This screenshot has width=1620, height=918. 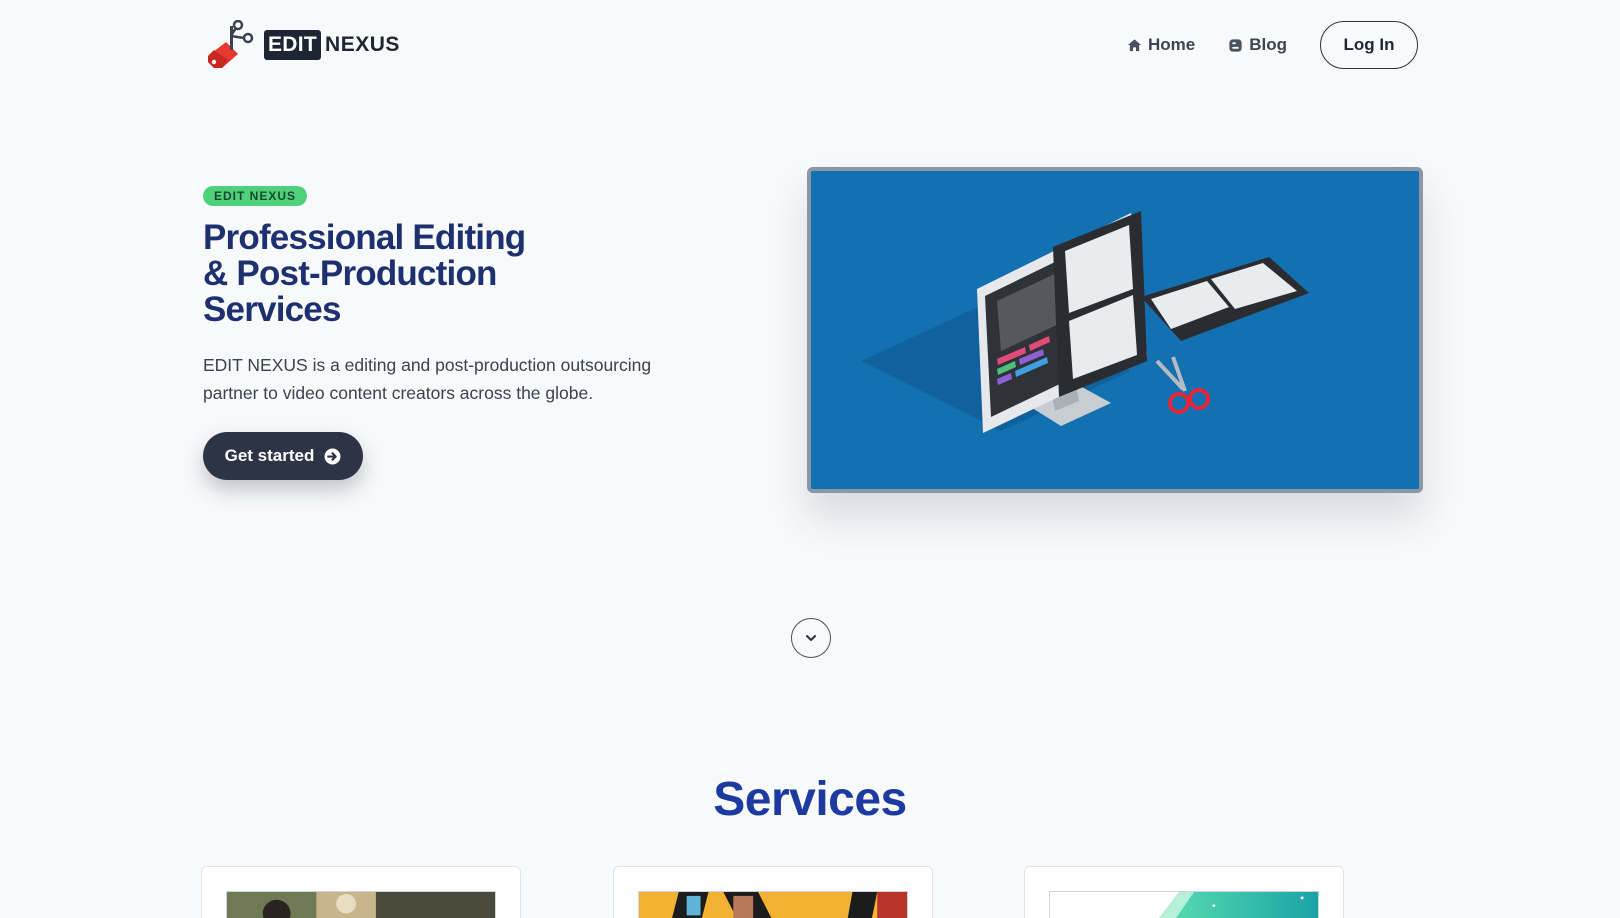 What do you see at coordinates (362, 44) in the screenshot?
I see `brand-nexus-text: NEXUS` at bounding box center [362, 44].